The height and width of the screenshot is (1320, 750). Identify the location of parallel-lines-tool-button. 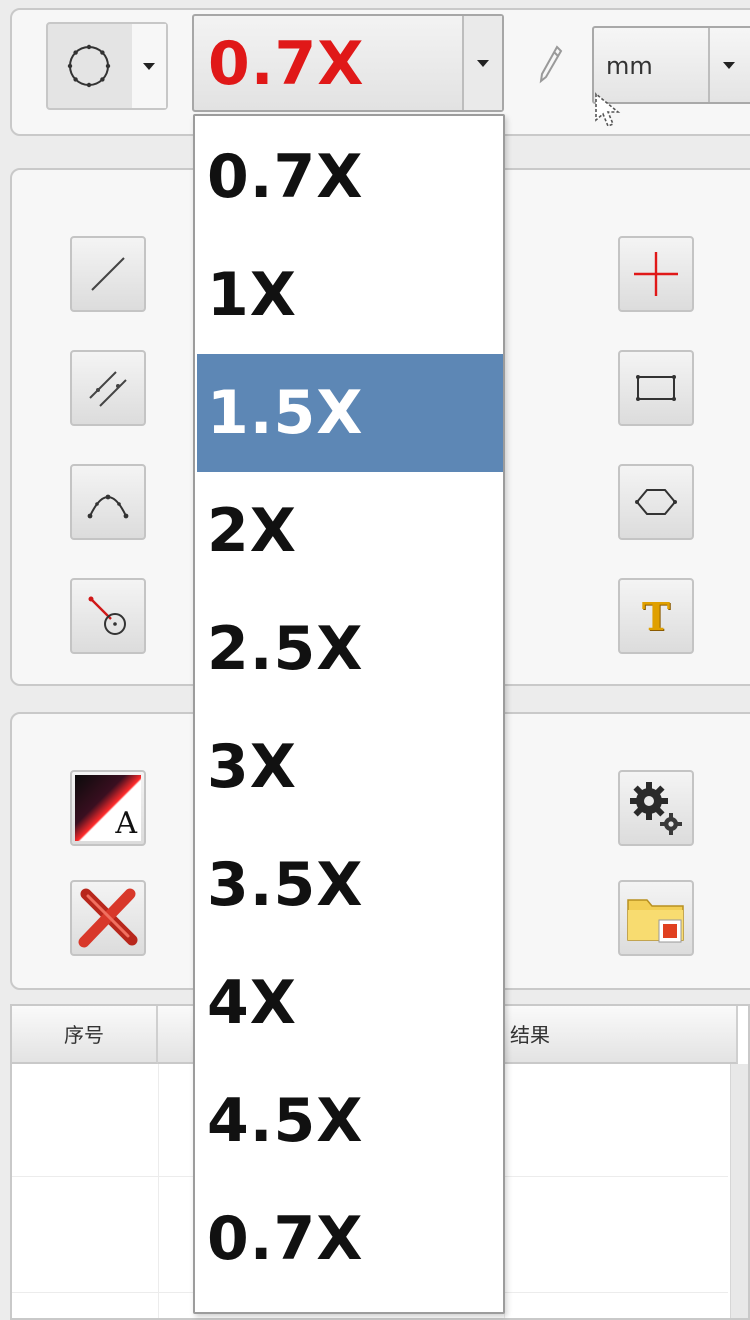
(108, 388).